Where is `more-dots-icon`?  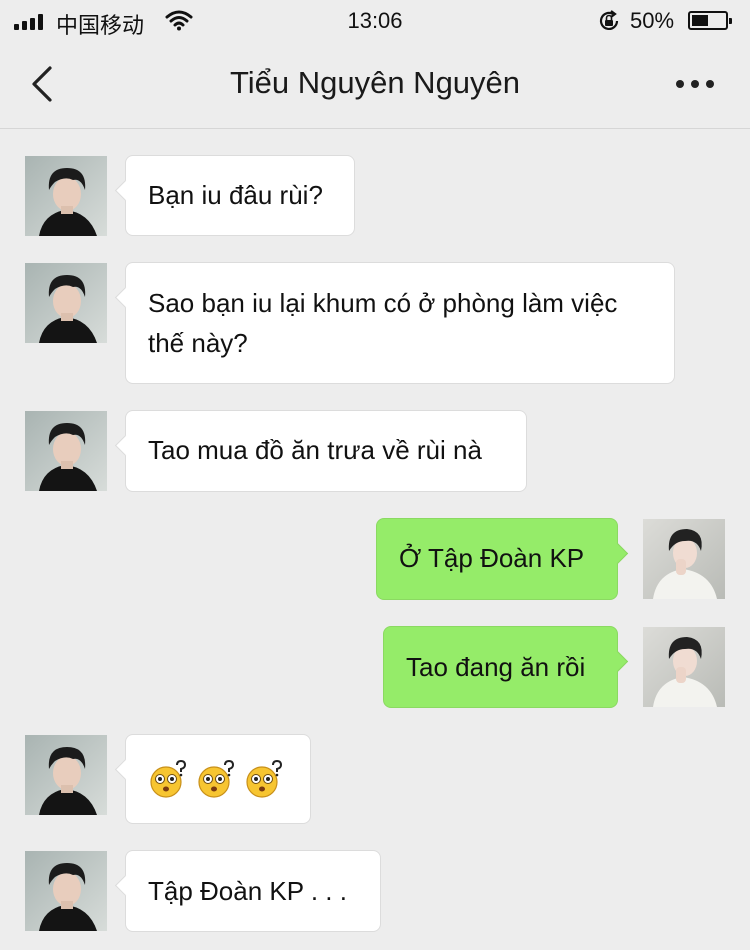
more-dots-icon is located at coordinates (695, 84).